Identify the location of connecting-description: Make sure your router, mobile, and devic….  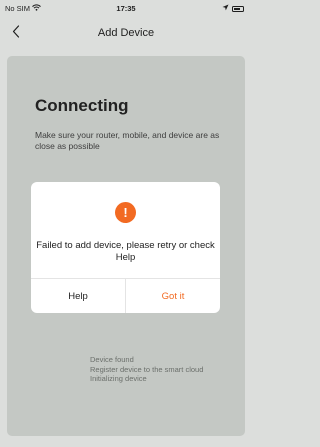
(127, 140).